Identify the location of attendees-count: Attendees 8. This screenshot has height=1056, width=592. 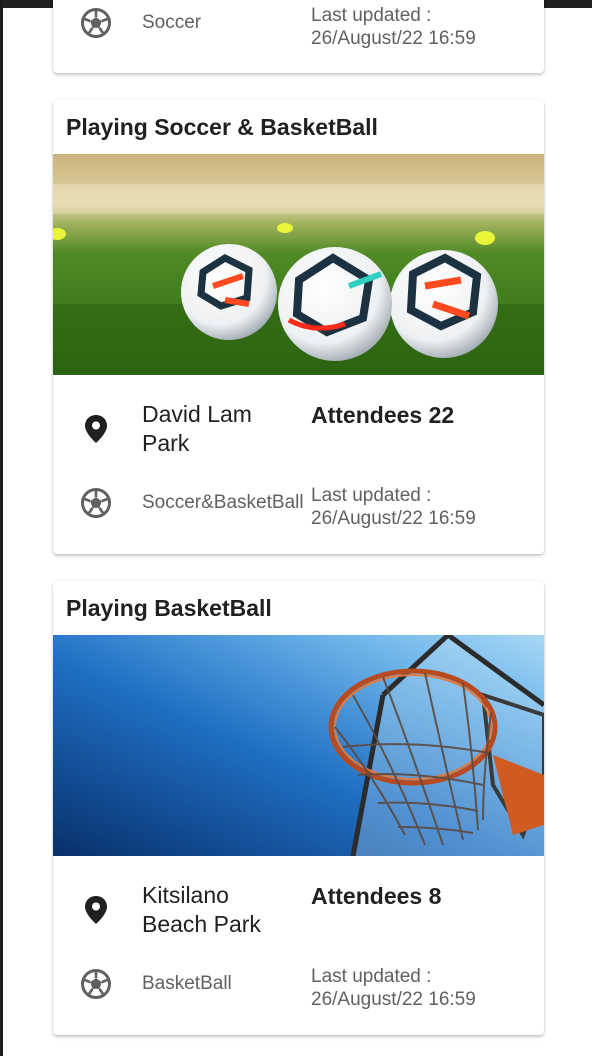
(376, 896).